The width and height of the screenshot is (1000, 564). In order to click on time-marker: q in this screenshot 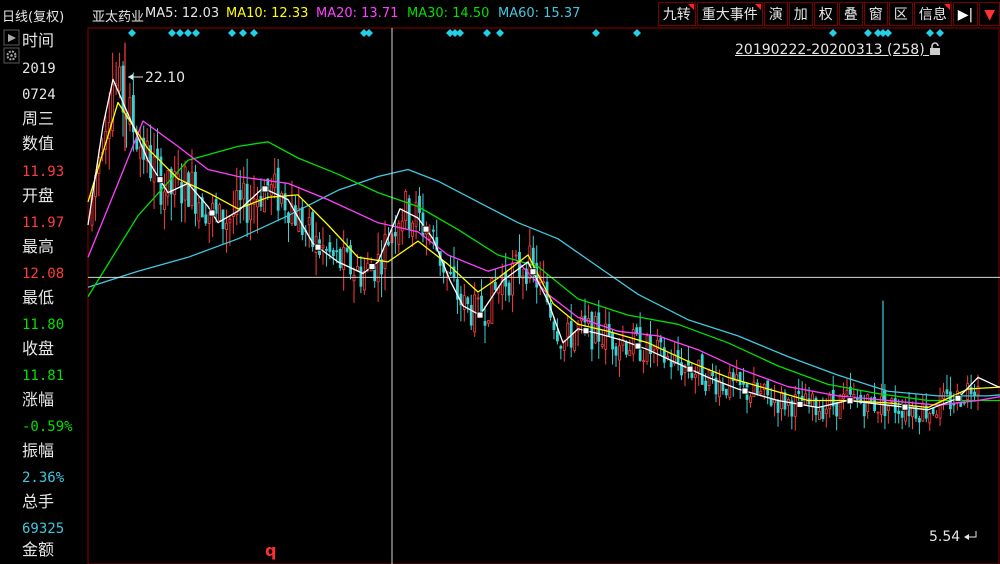, I will do `click(270, 550)`.